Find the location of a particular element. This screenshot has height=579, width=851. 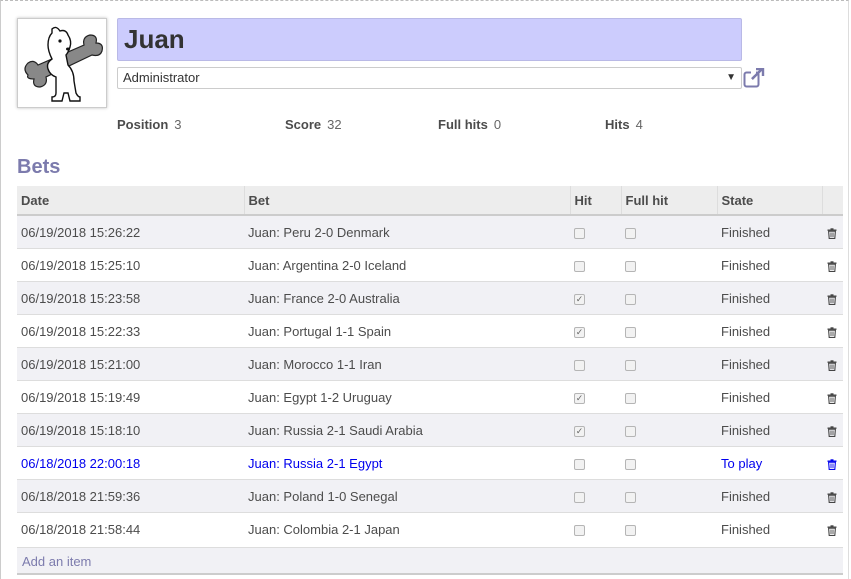

name-field: Juan is located at coordinates (429, 39).